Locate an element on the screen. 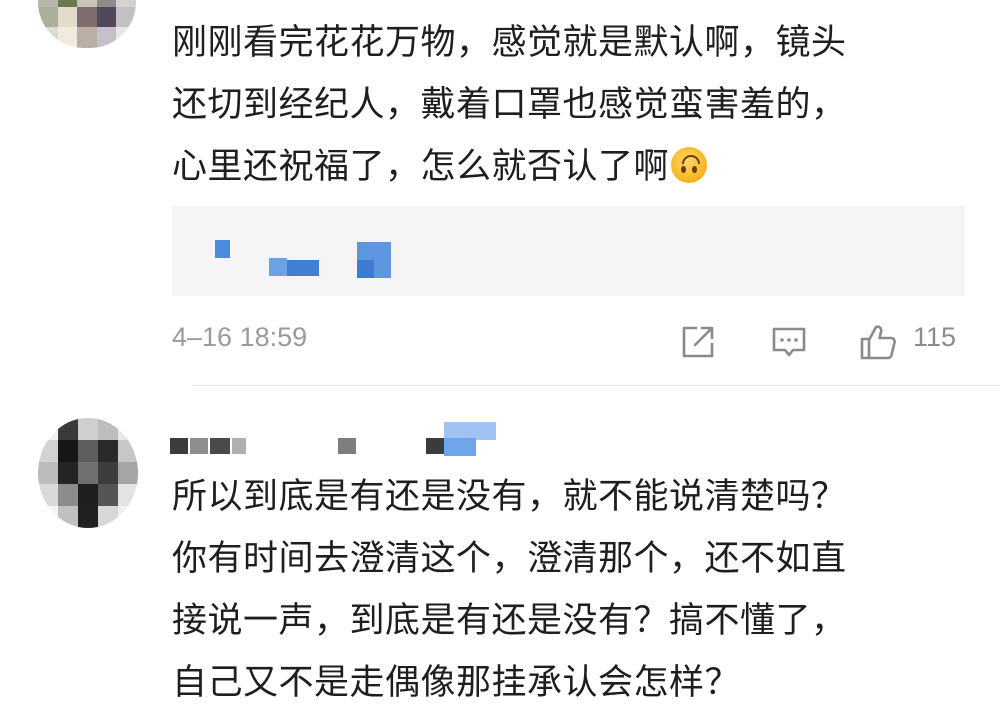  comment-2-line-1: 所以到底是有还是没有，就不能说清楚吗？ is located at coordinates (509, 497).